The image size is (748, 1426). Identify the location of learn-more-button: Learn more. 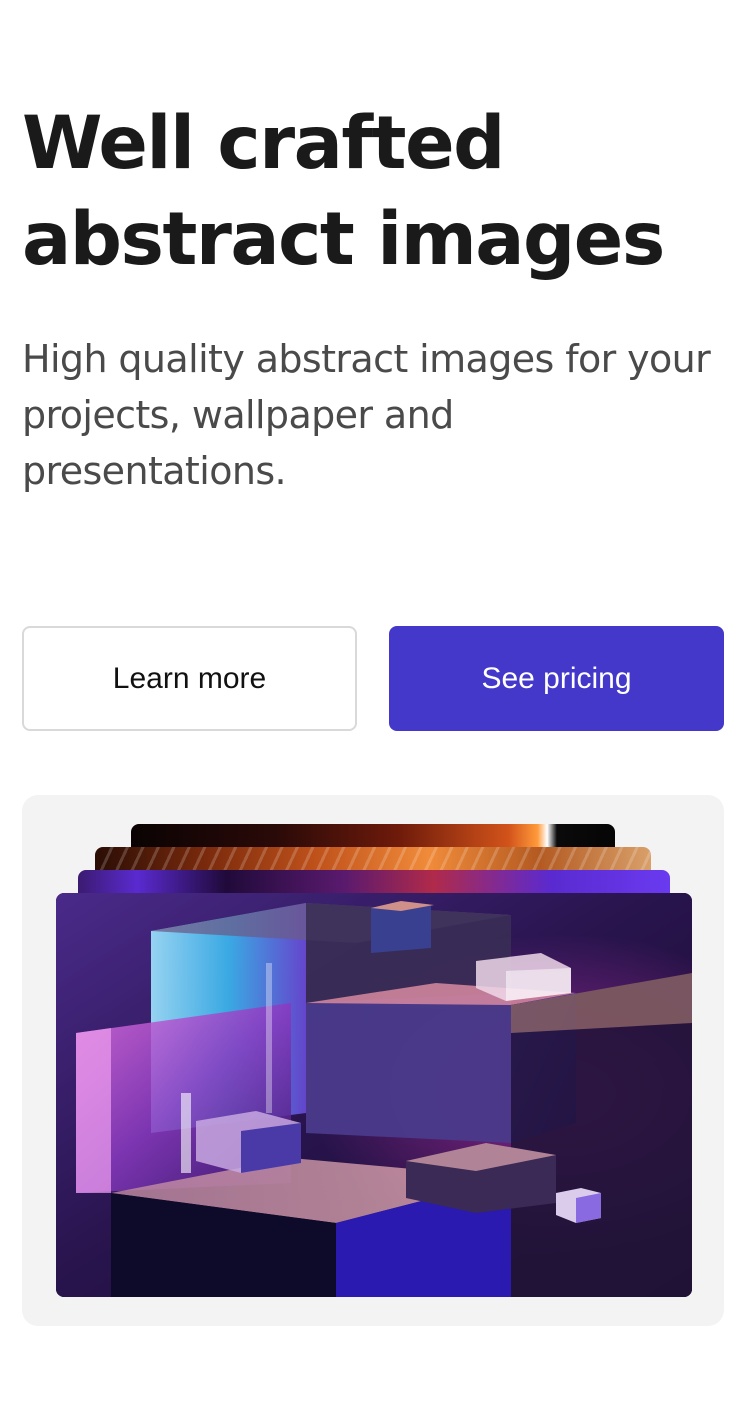
(189, 678).